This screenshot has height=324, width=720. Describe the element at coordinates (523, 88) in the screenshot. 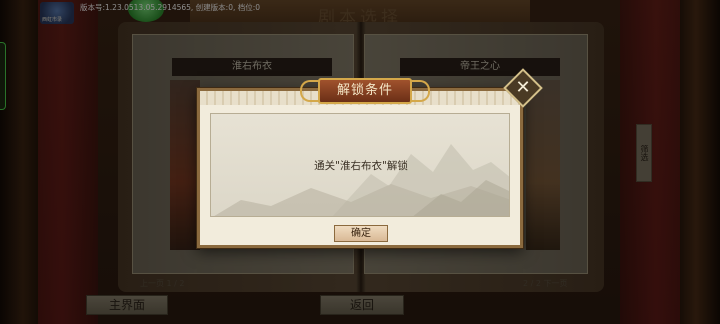

I see `close-icon: ✕` at that location.